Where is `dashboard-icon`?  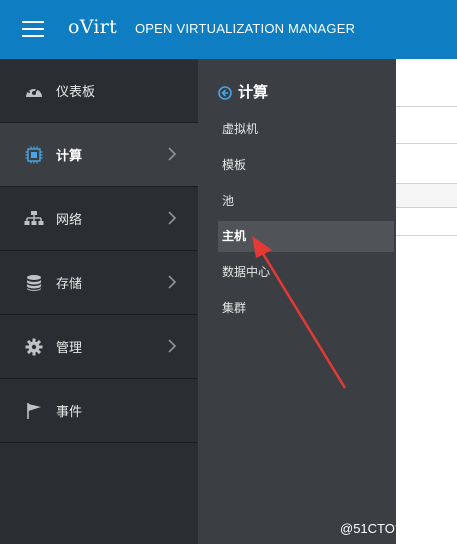
dashboard-icon is located at coordinates (34, 91).